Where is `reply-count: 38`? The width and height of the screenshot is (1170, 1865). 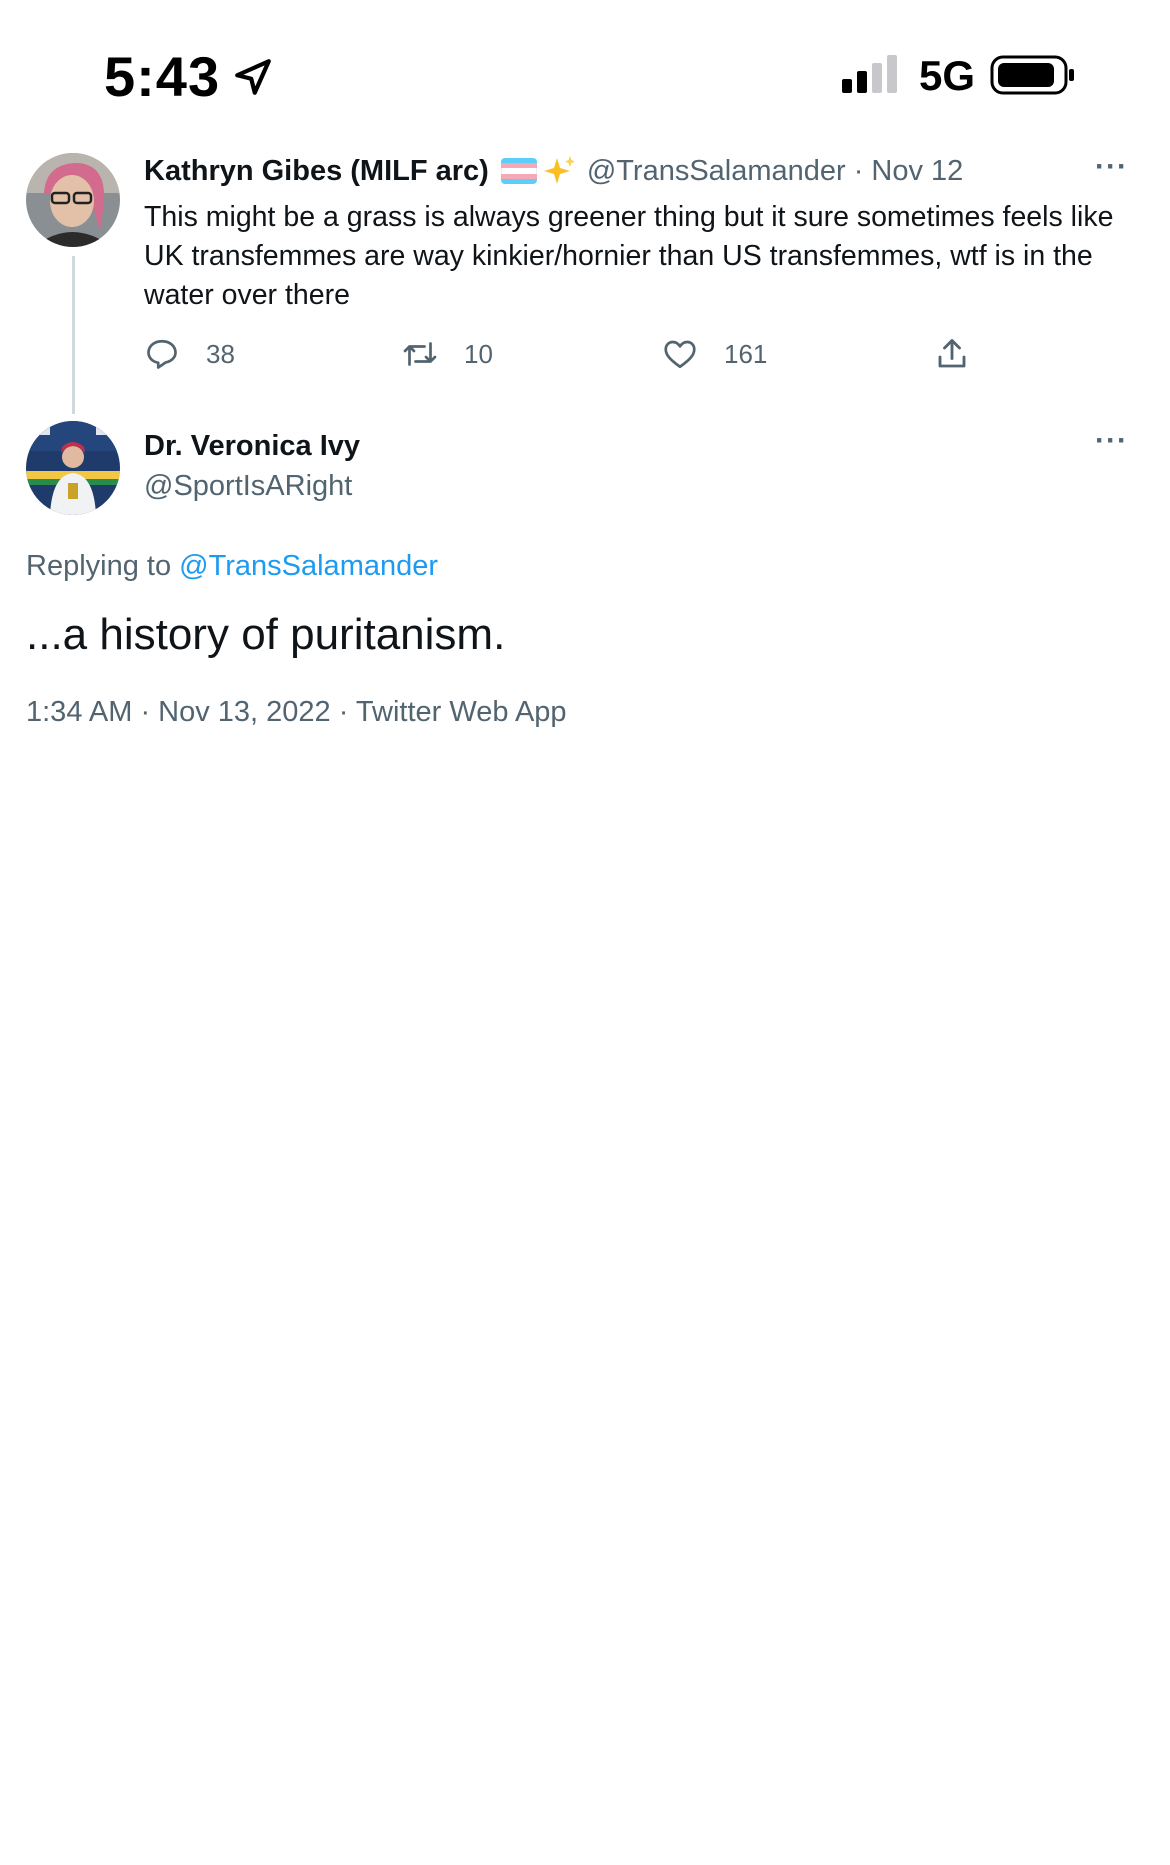
reply-count: 38 is located at coordinates (220, 353).